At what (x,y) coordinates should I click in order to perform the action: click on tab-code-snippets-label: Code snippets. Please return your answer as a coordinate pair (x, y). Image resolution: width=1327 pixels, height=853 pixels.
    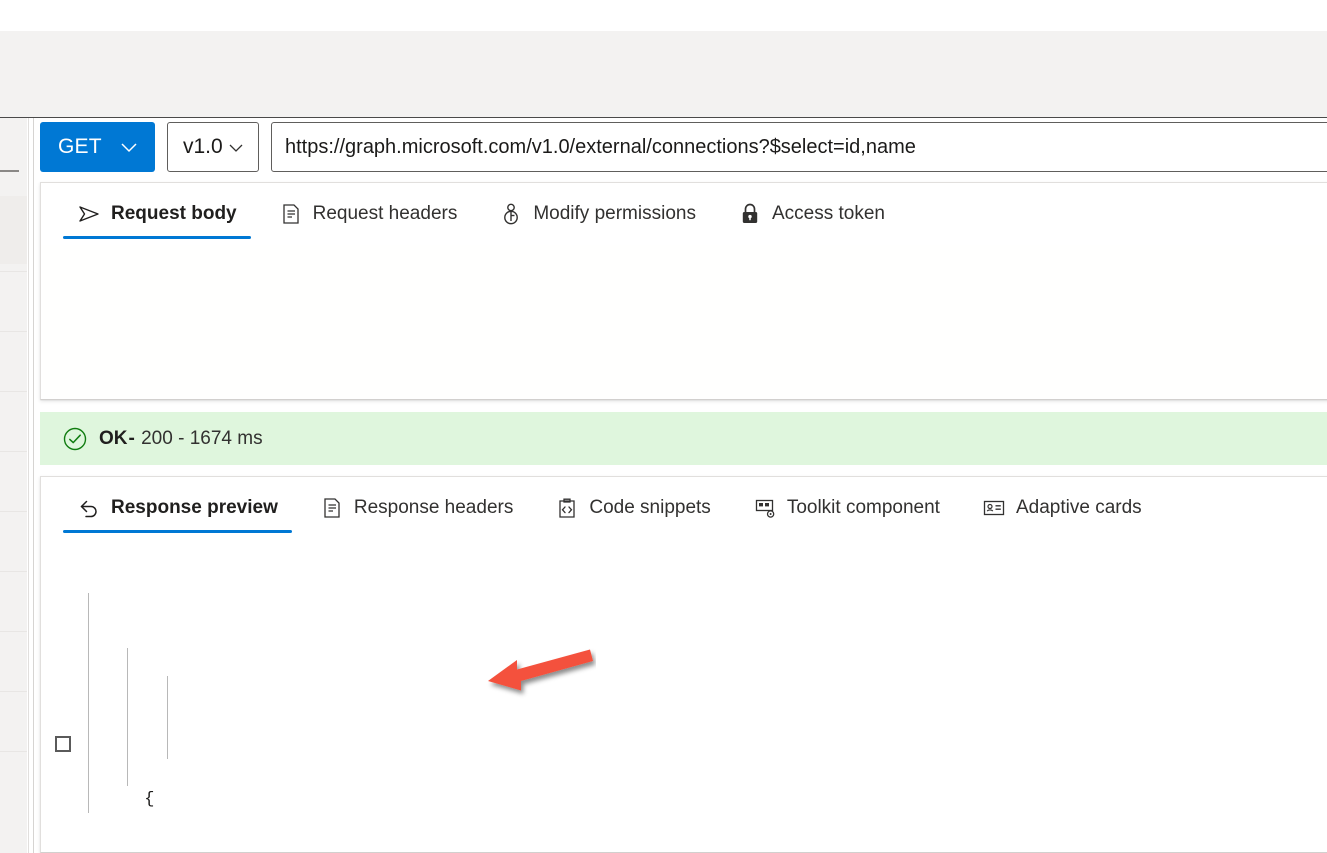
    Looking at the image, I should click on (650, 507).